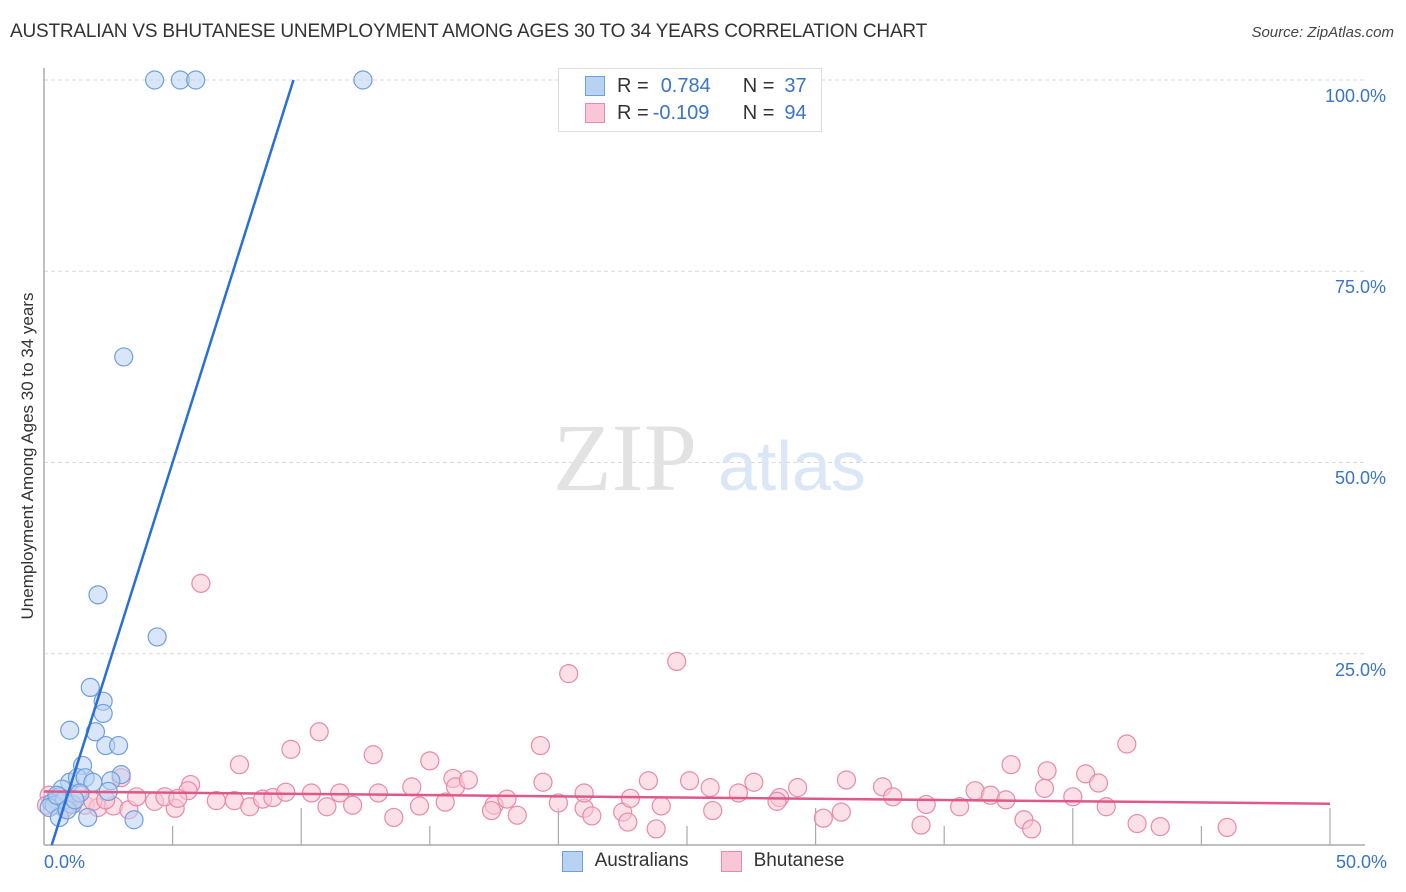 The width and height of the screenshot is (1406, 892). Describe the element at coordinates (27, 456) in the screenshot. I see `y-axis-label: Unemployment Among Ages 30 to 34 years` at that location.